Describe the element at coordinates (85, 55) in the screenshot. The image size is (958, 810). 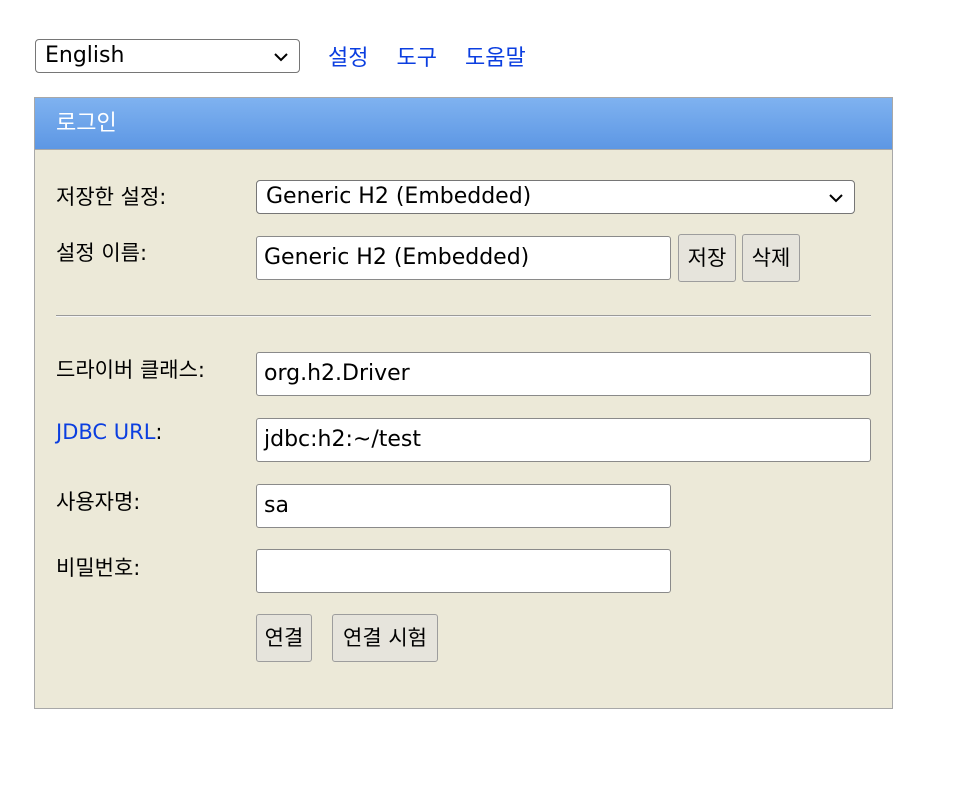
I see `language-select-value: English` at that location.